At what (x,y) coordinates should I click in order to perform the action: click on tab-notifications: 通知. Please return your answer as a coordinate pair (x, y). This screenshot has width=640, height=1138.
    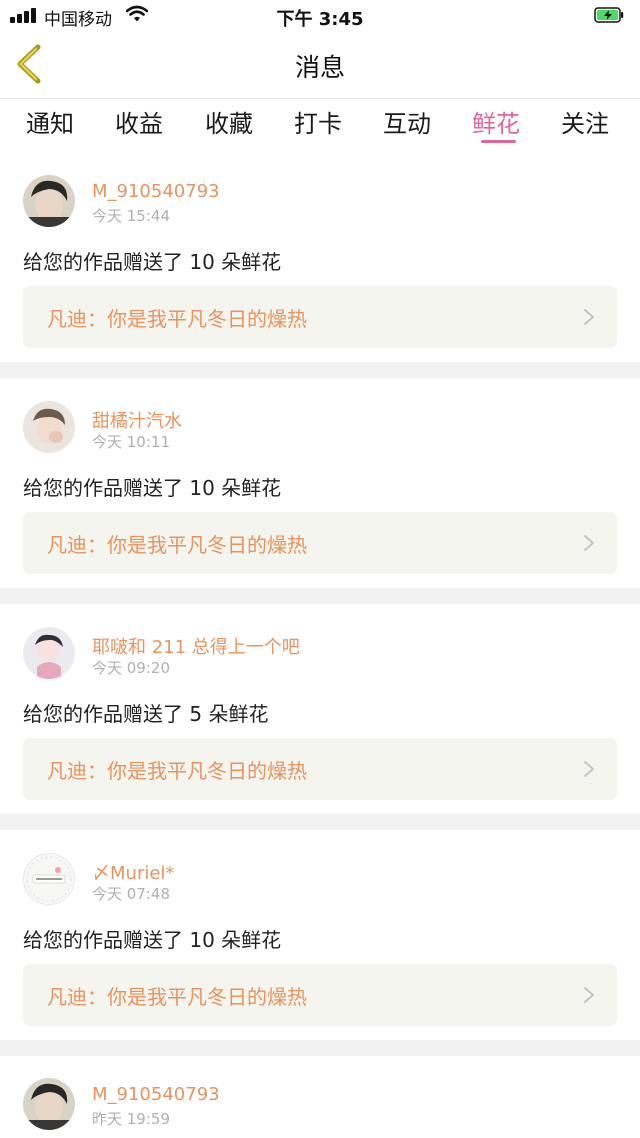
    Looking at the image, I should click on (50, 121).